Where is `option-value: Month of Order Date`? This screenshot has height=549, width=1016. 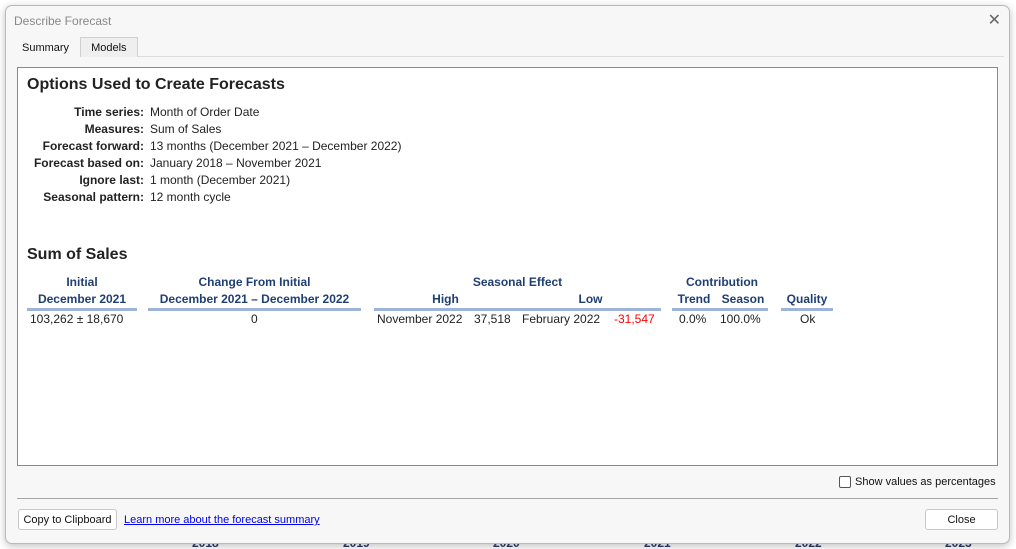
option-value: Month of Order Date is located at coordinates (205, 112).